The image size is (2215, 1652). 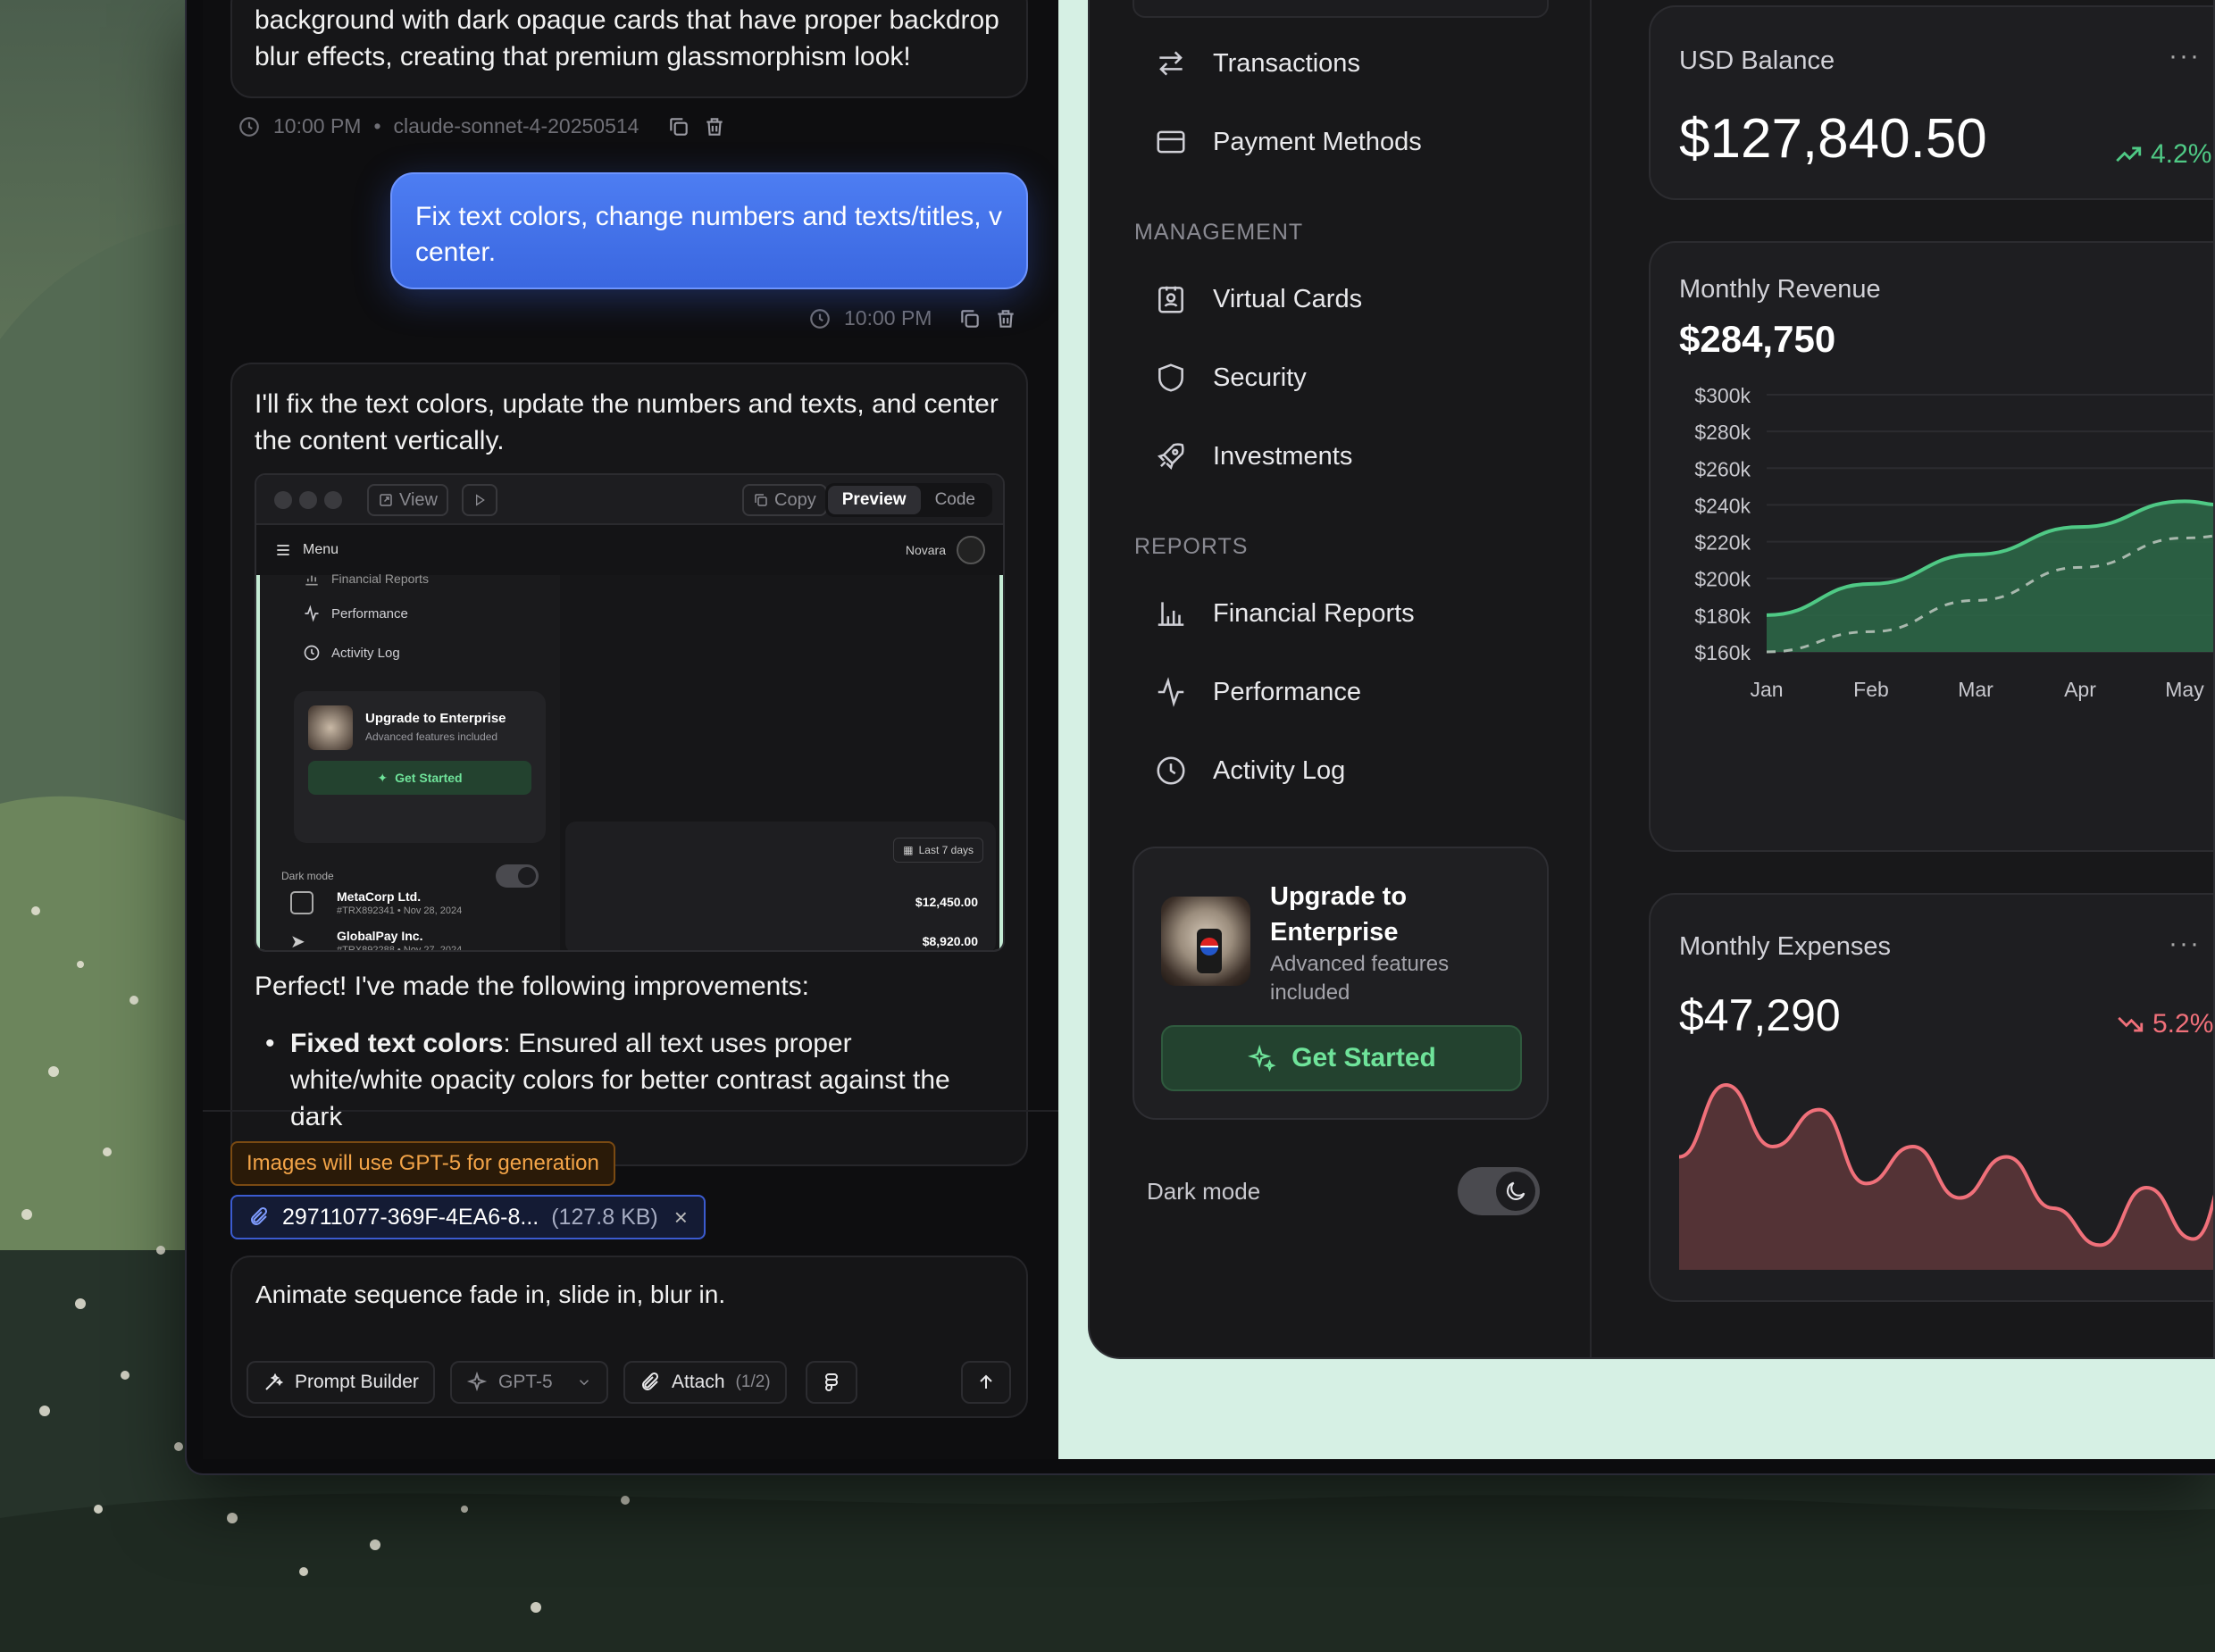 I want to click on magic-wand-icon, so click(x=274, y=1381).